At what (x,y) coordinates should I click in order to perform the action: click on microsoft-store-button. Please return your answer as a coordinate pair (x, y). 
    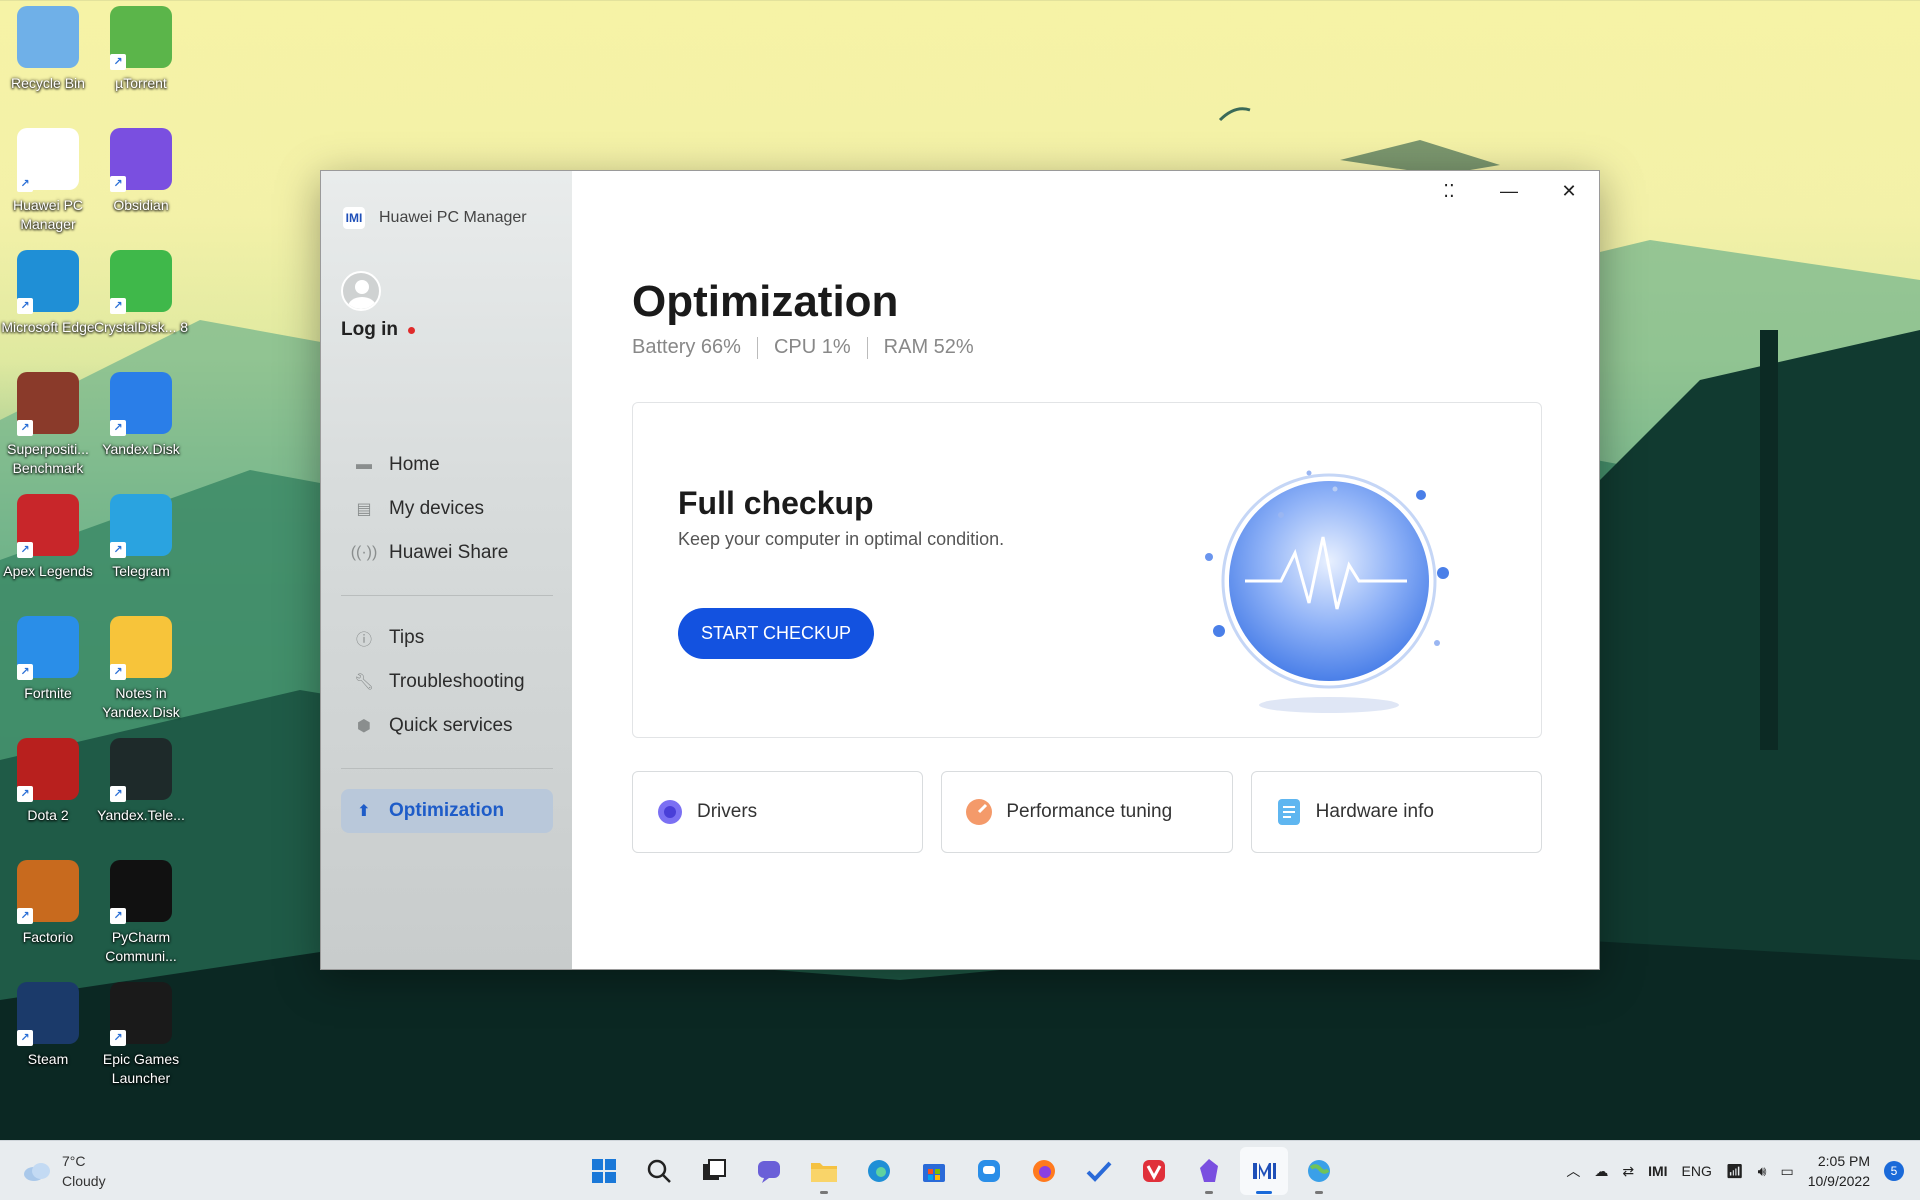
    Looking at the image, I should click on (934, 1171).